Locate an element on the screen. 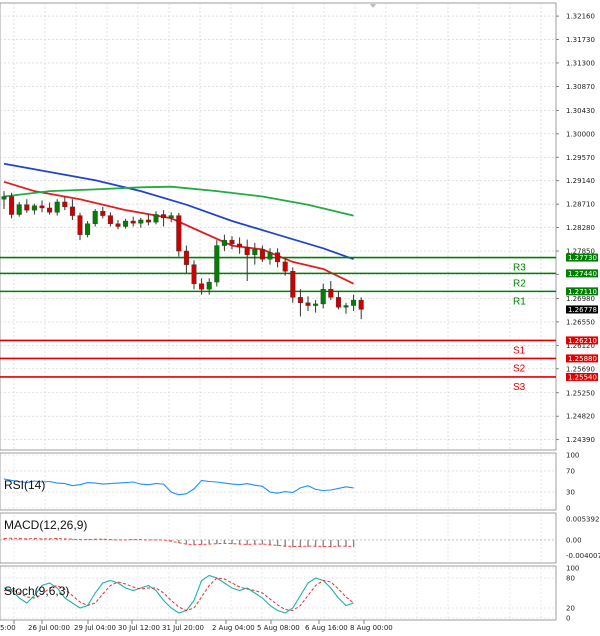 The image size is (600, 636). current-price-tag: 1.26778 is located at coordinates (582, 310).